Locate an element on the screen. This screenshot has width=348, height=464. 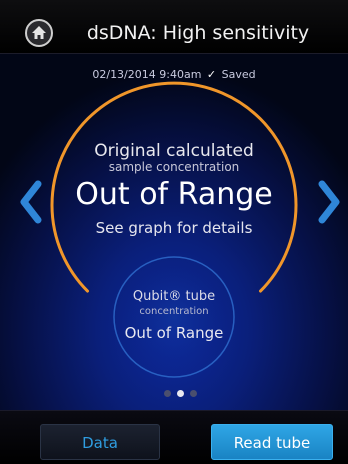
data-button: Data is located at coordinates (100, 442).